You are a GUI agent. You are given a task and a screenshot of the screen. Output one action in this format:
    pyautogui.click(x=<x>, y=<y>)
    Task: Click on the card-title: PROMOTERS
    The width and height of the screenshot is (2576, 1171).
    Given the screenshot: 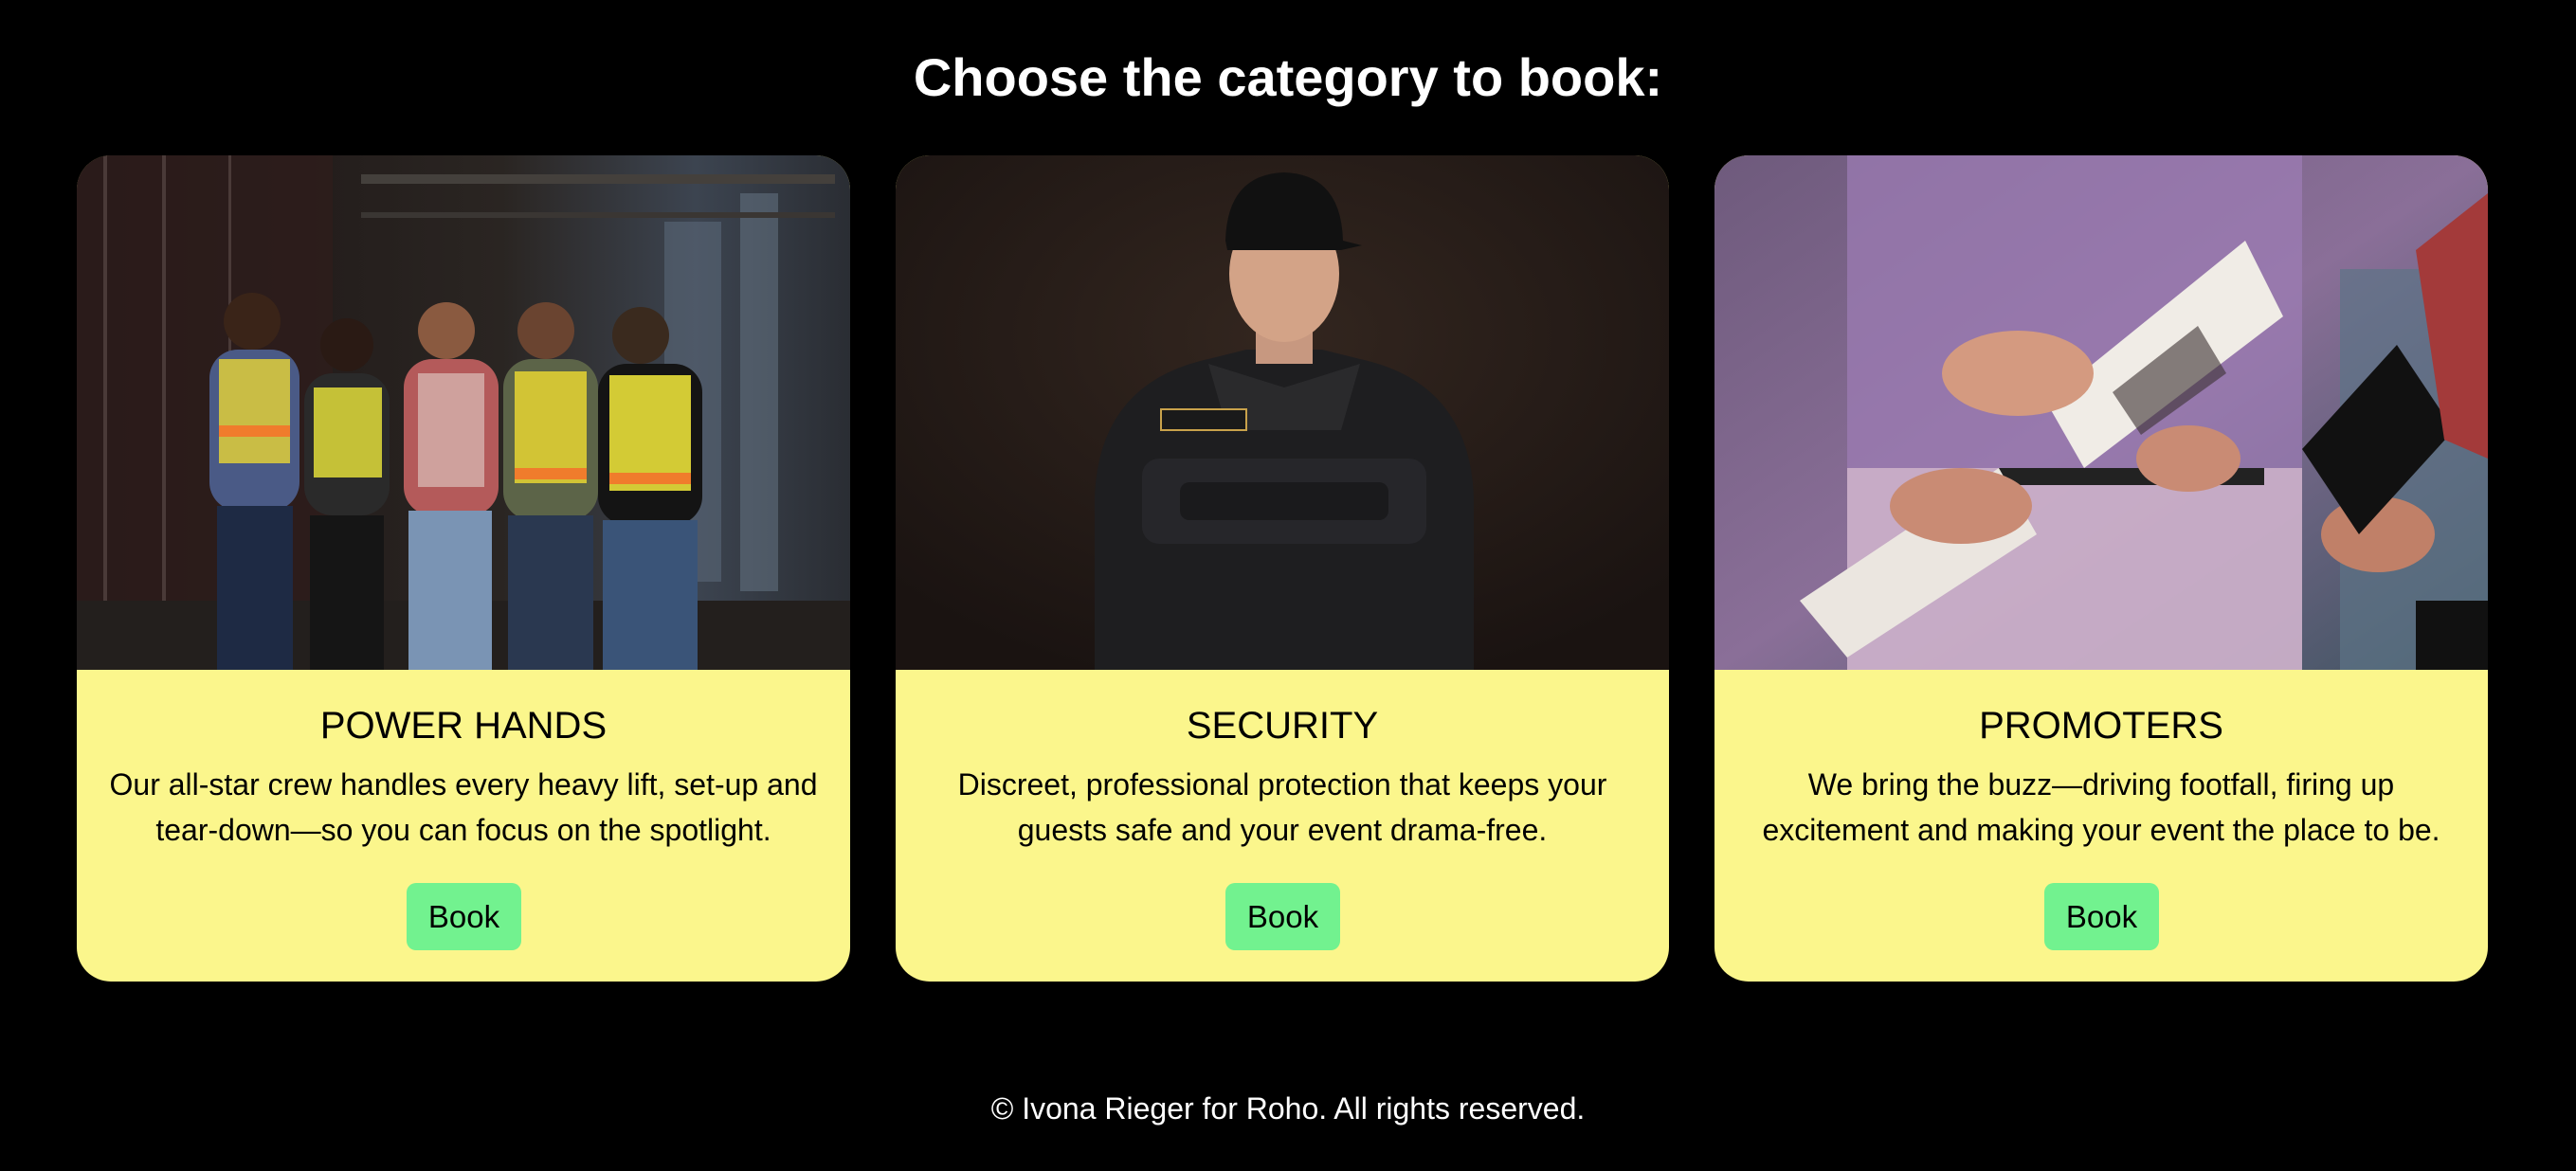 What is the action you would take?
    pyautogui.click(x=2101, y=726)
    